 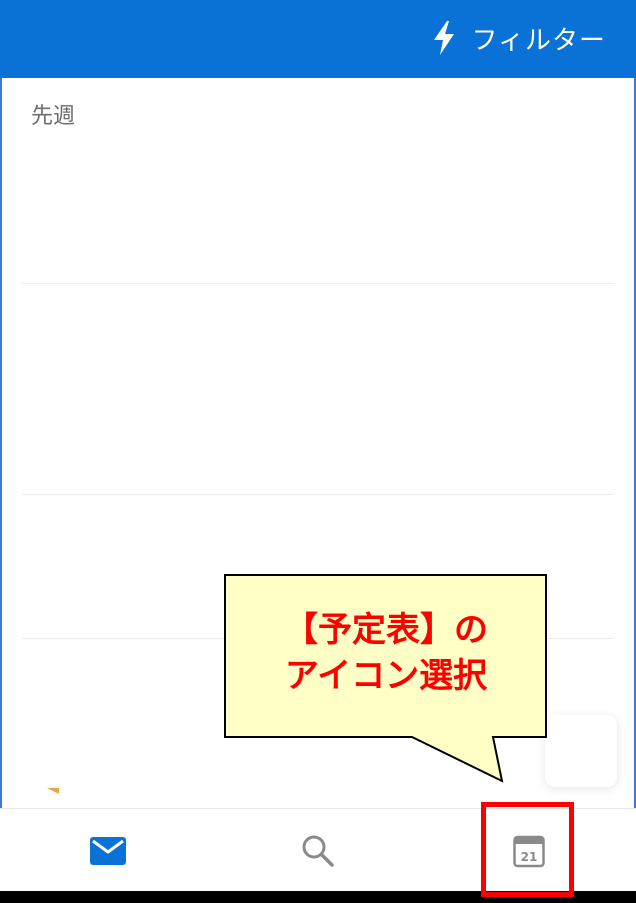 I want to click on tab-mail, so click(x=108, y=851).